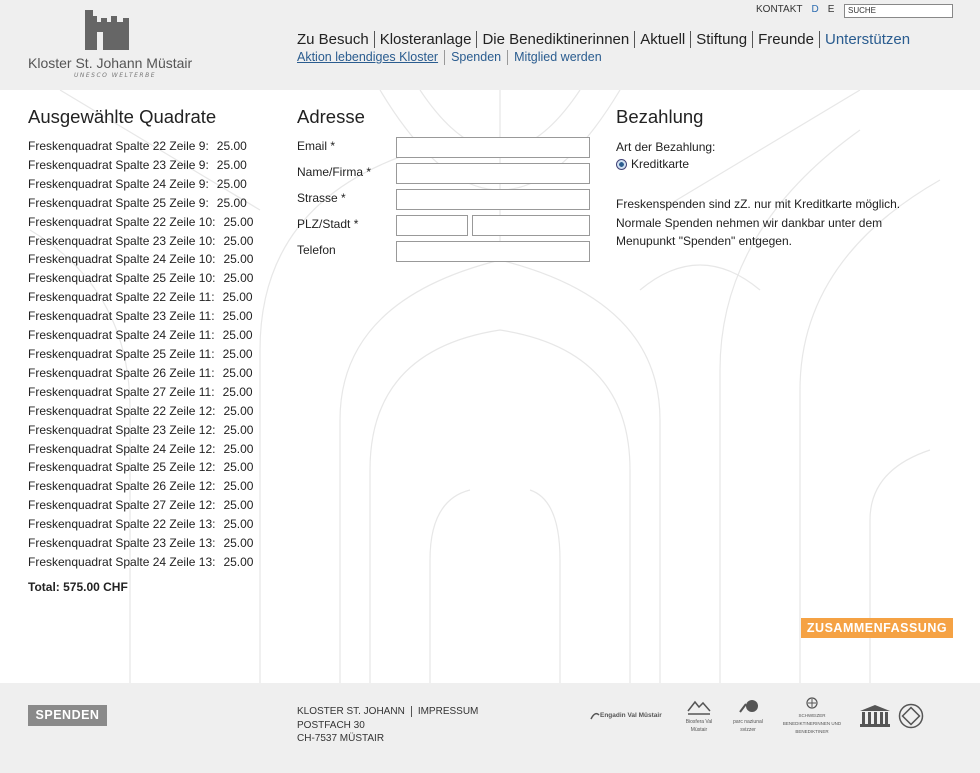 The width and height of the screenshot is (980, 773). I want to click on selected-squares-title: Ausgewählte Quadrate, so click(122, 116).